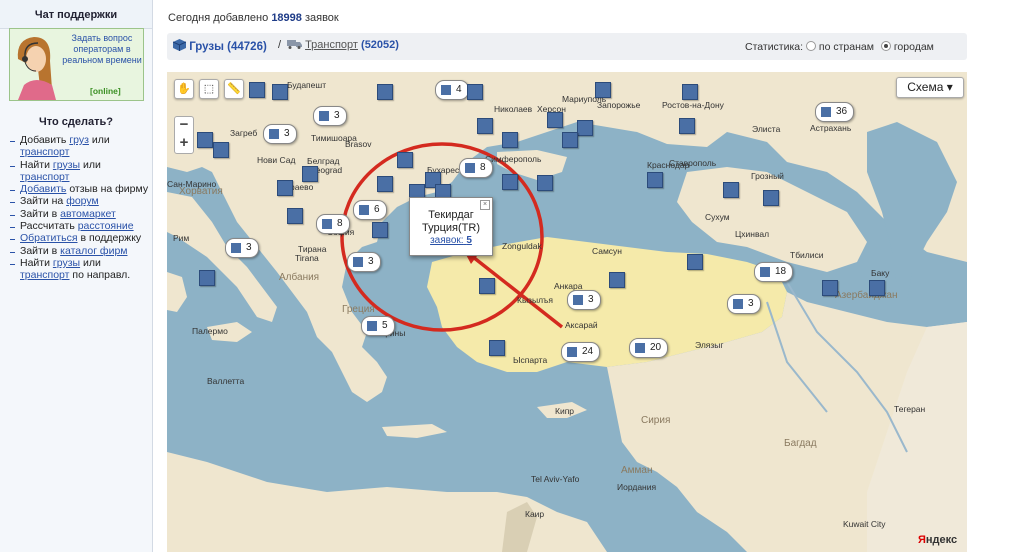 Image resolution: width=1024 pixels, height=552 pixels. I want to click on zoom-in-button: +, so click(184, 144).